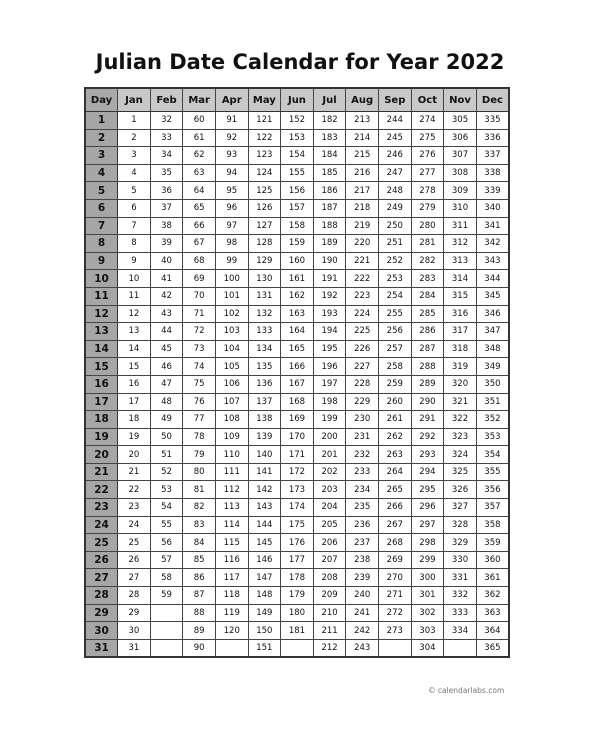 The height and width of the screenshot is (750, 600). I want to click on julian-day-cell: 111, so click(231, 472).